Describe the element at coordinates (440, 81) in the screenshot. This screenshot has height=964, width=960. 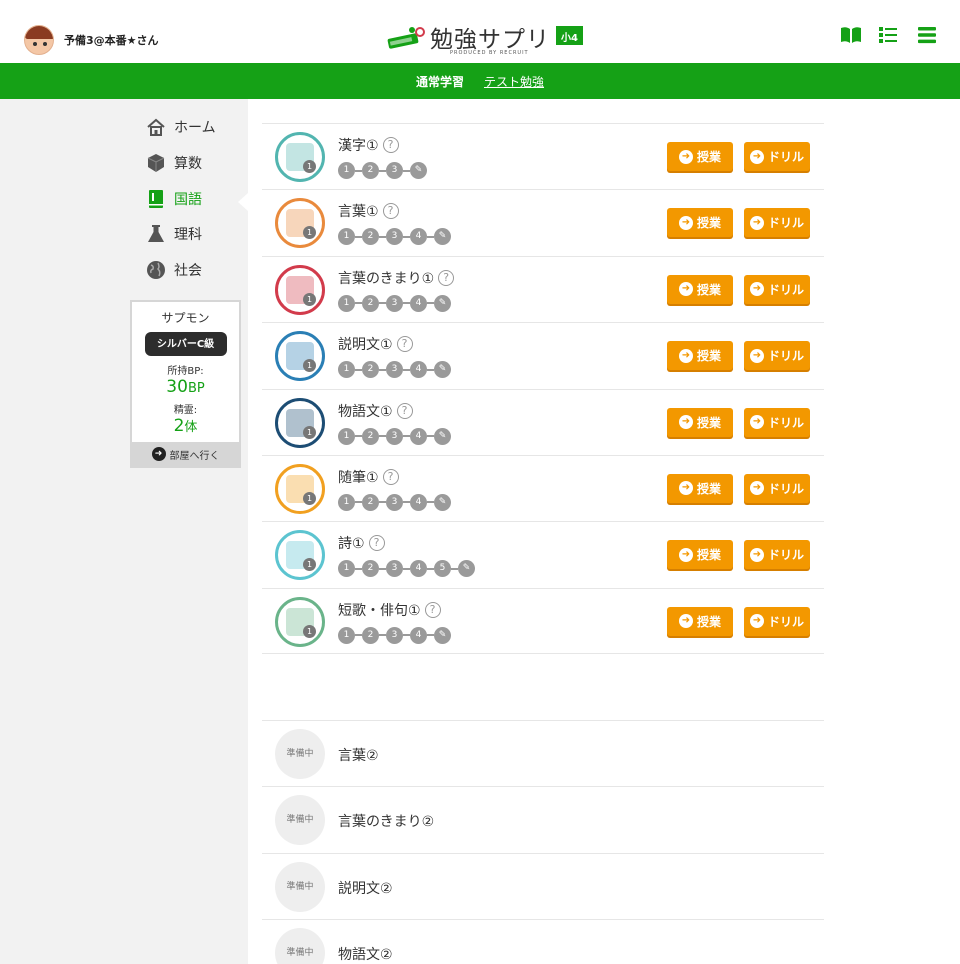
I see `tab-regular-study: 通常学習` at that location.